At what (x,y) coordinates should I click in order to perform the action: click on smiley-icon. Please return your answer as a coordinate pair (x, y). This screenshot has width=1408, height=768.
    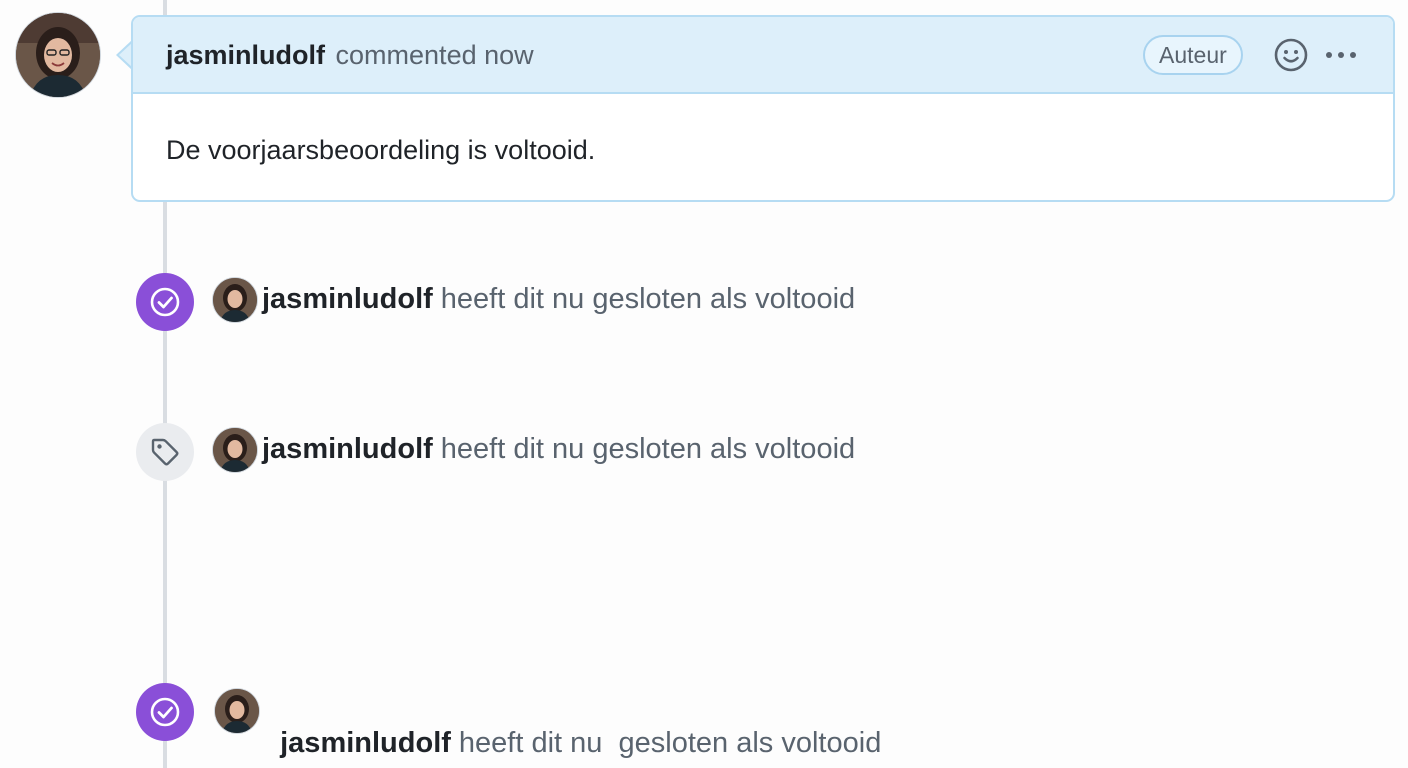
    Looking at the image, I should click on (1291, 55).